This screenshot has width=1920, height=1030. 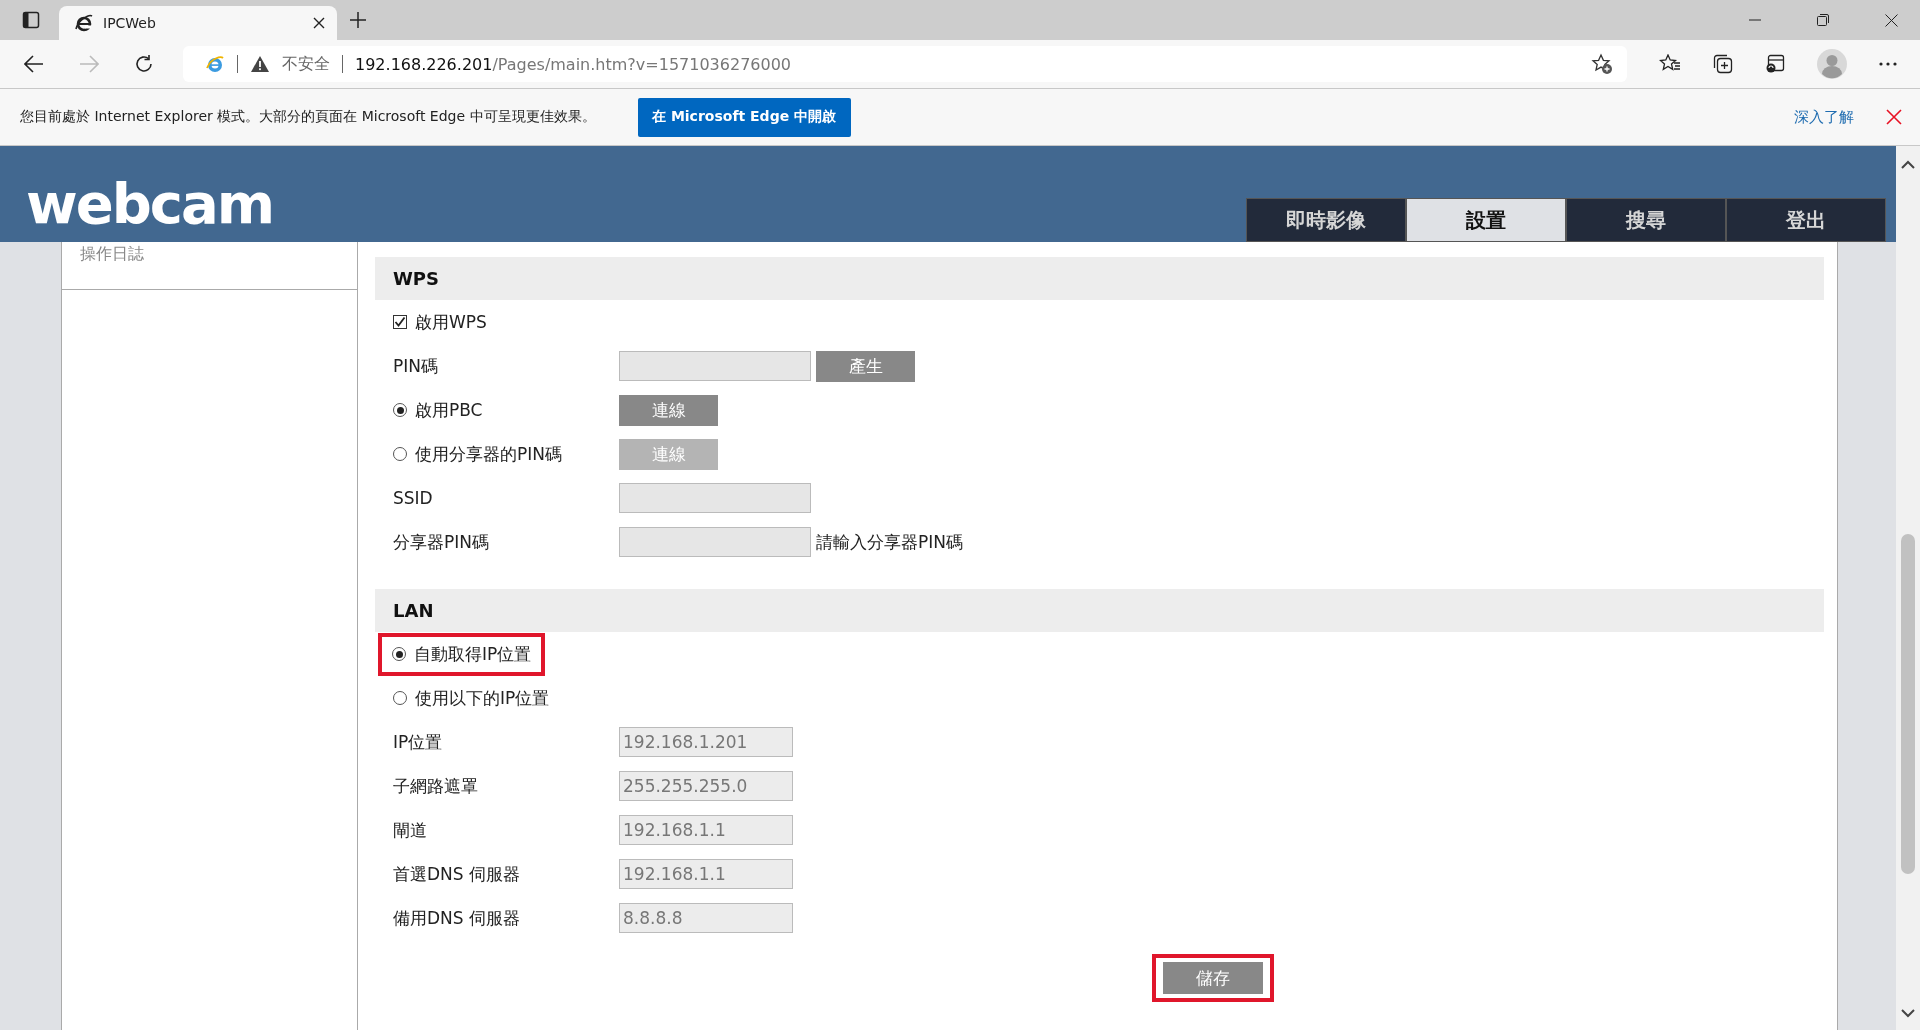 I want to click on ie-mode-message: 您目前處於 Internet Explorer 模式。大部分的頁面在 Microsoft Edge 中可呈現更佳效果。, so click(x=308, y=117).